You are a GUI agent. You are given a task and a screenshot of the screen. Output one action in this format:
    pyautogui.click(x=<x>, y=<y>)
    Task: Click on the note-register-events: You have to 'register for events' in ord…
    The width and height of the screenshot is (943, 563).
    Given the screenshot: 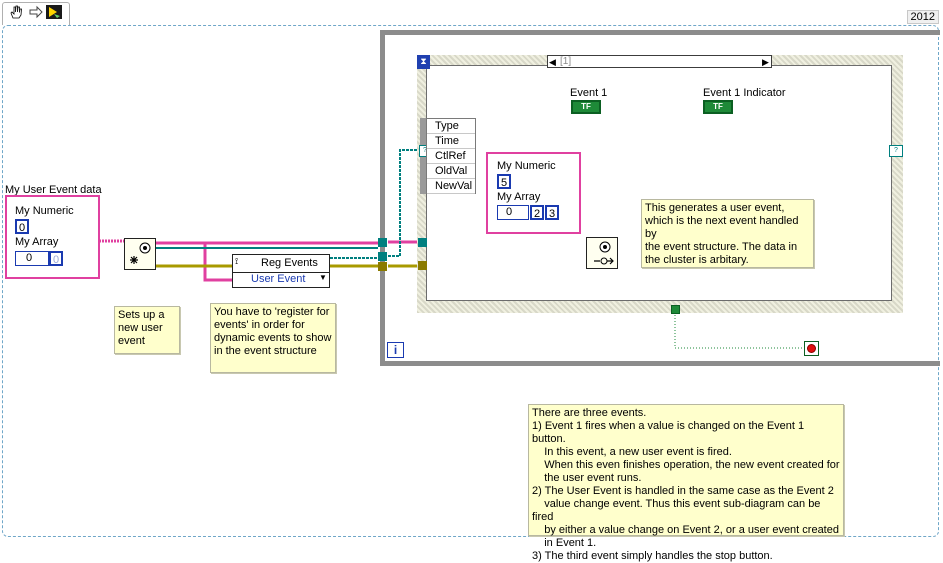 What is the action you would take?
    pyautogui.click(x=273, y=338)
    